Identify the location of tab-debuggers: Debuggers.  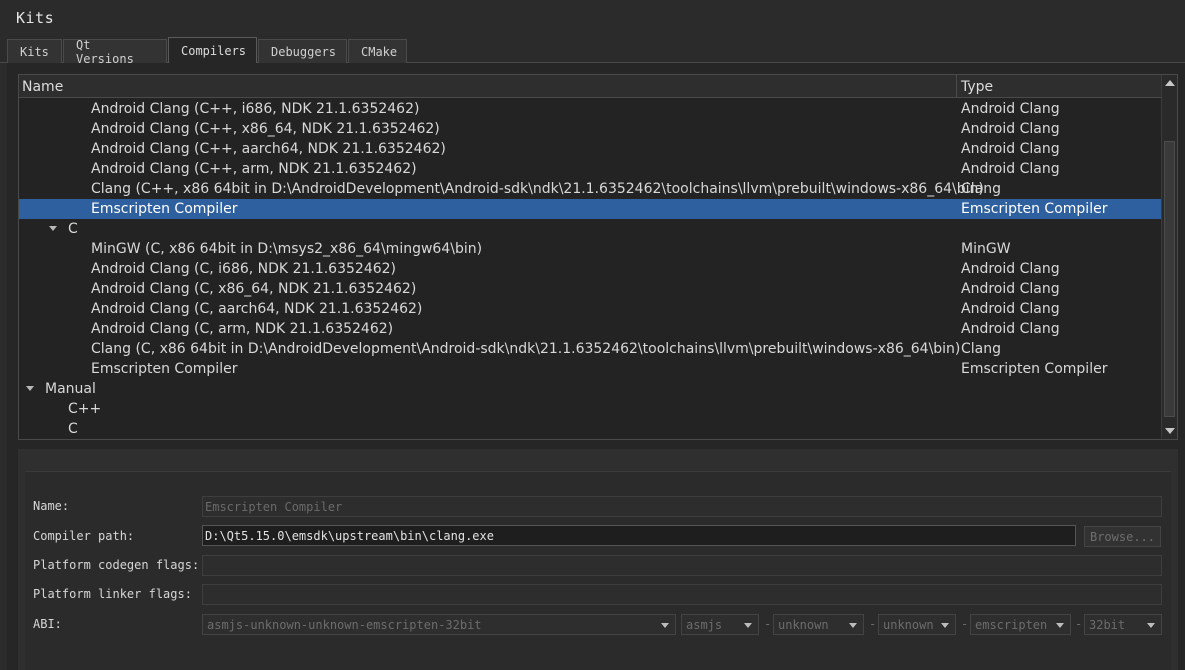
(302, 51).